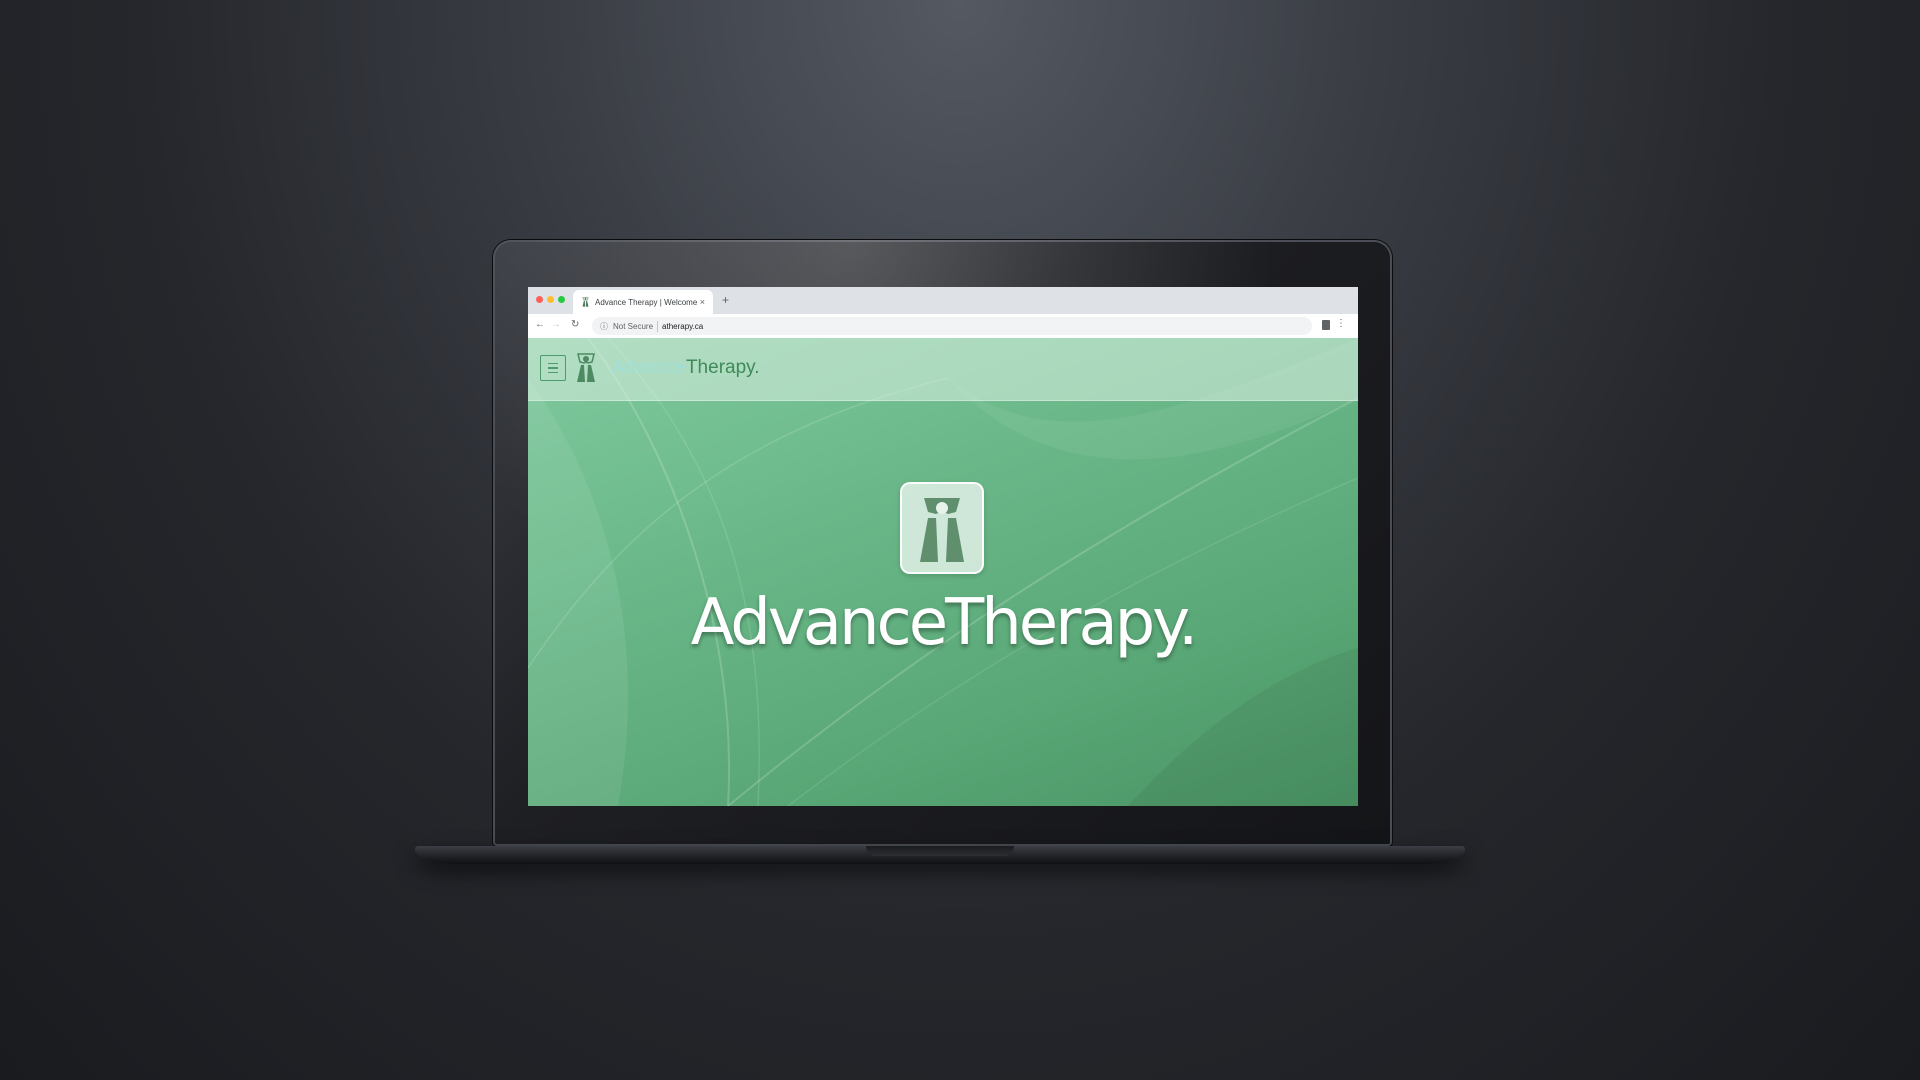  I want to click on tab-close-icon: ×, so click(702, 302).